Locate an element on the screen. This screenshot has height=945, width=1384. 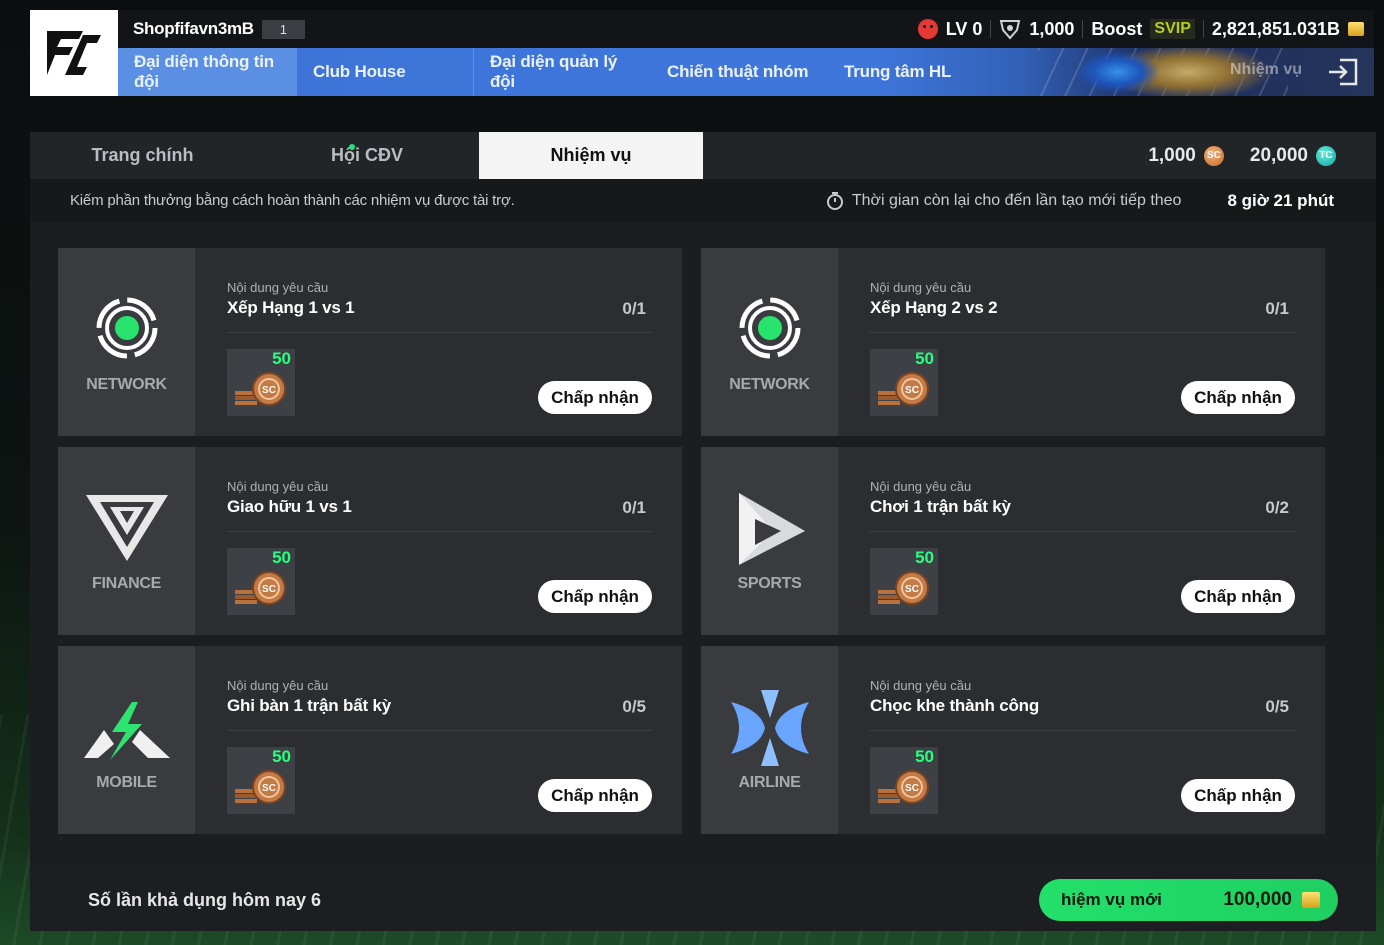
top-stats: LV 0 1,000 Boost SVIP 2,821,851.031B is located at coordinates (1140, 29).